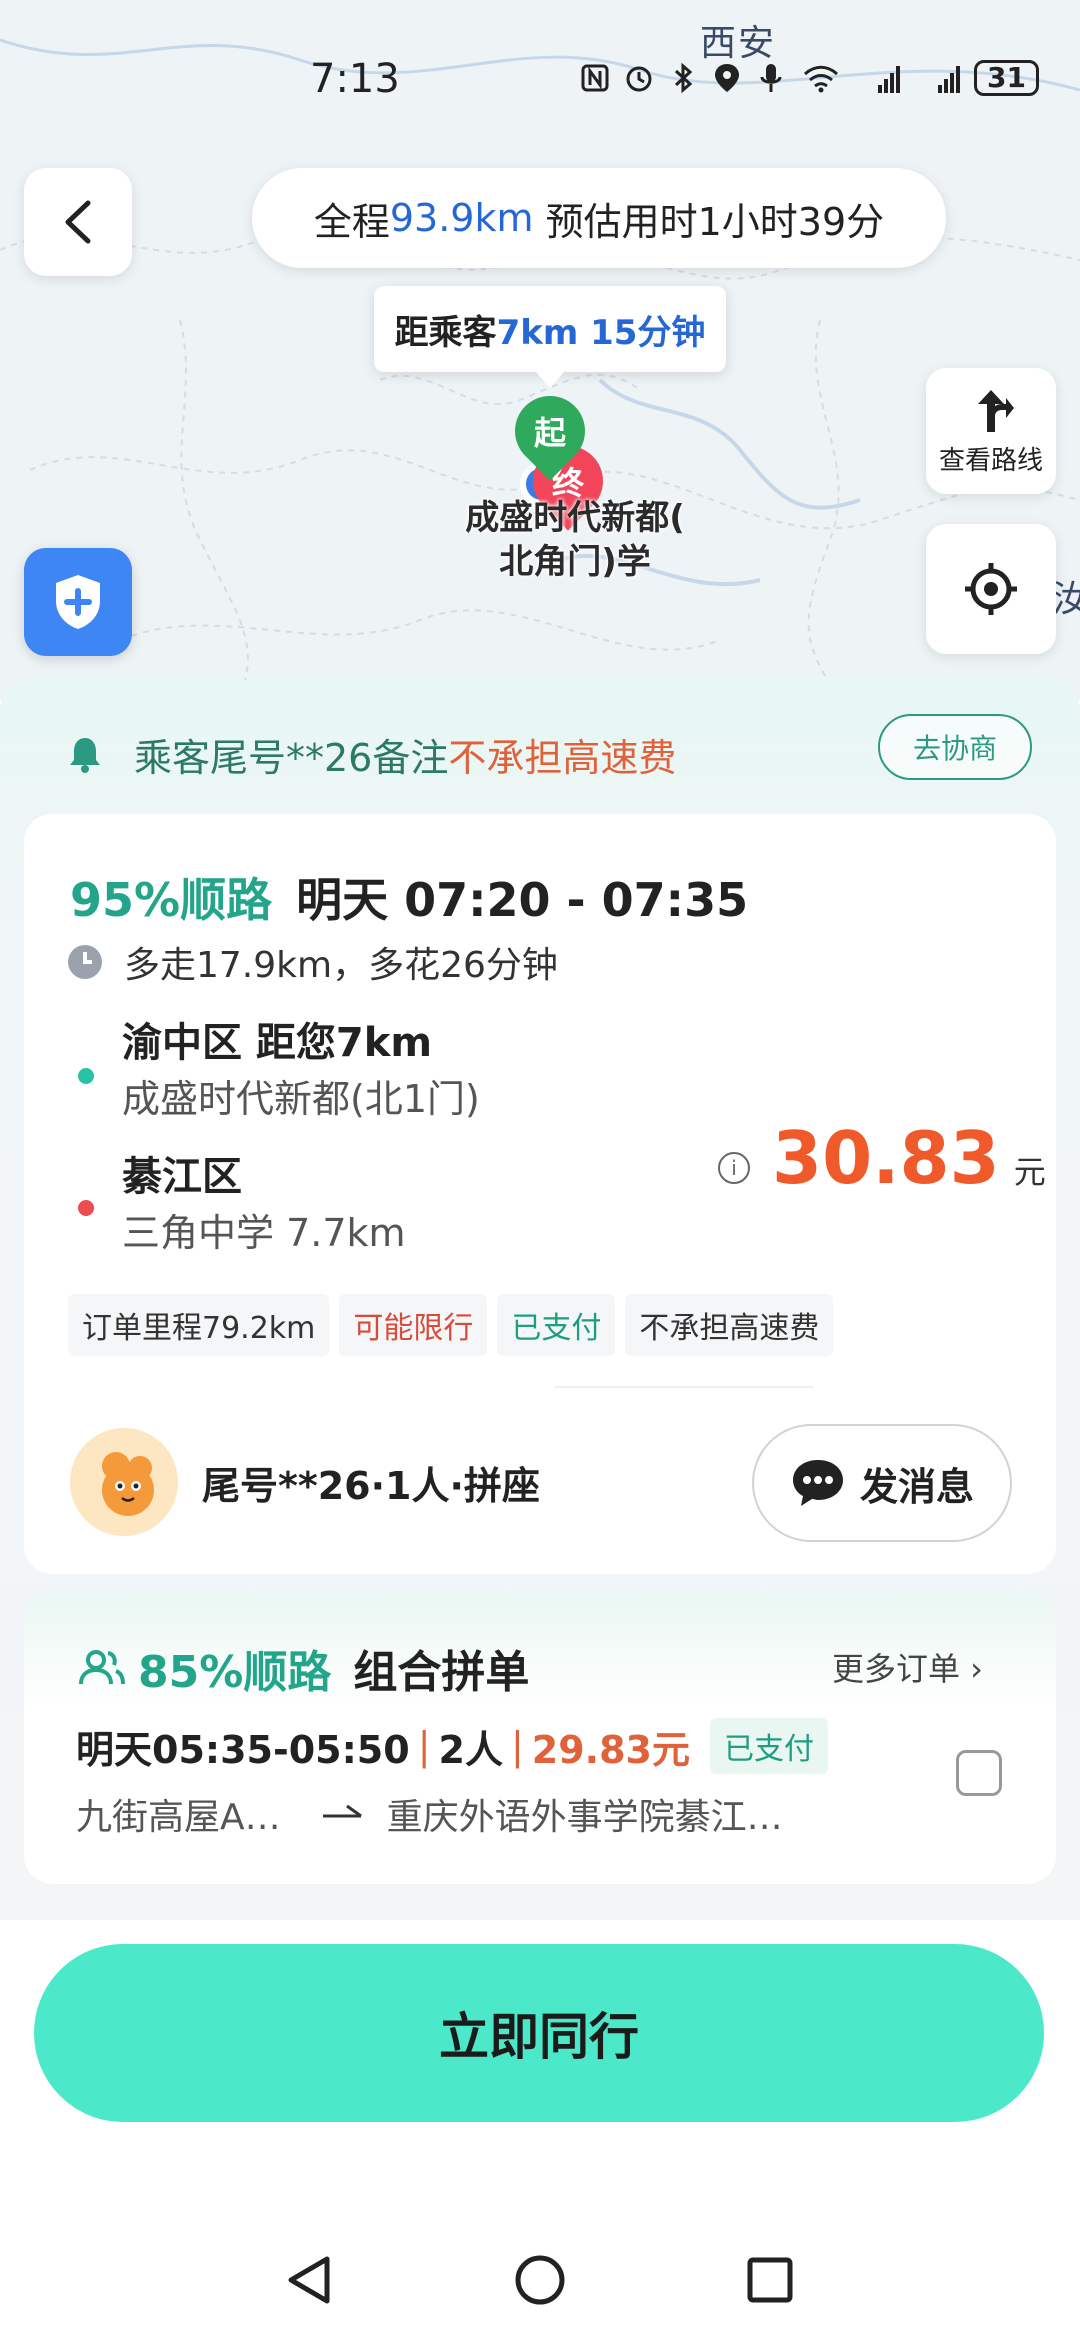  What do you see at coordinates (575, 518) in the screenshot?
I see `map-poi-label-line1: 成盛时代新都(` at bounding box center [575, 518].